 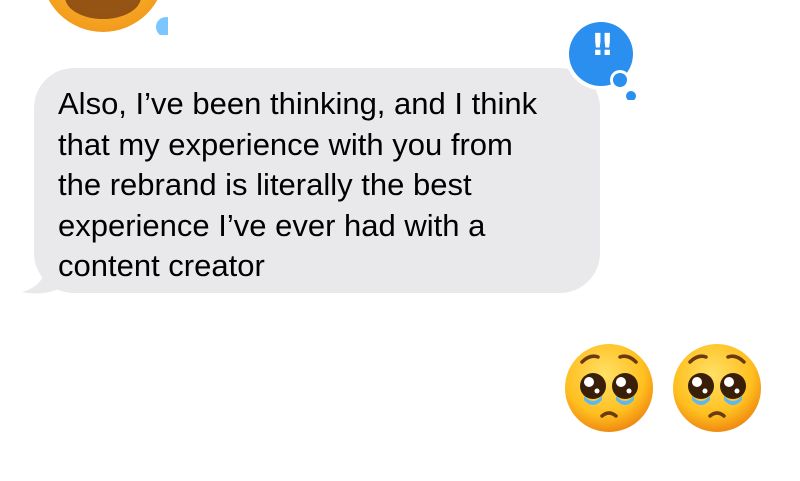 I want to click on tapback-reaction: ‼, so click(x=601, y=57).